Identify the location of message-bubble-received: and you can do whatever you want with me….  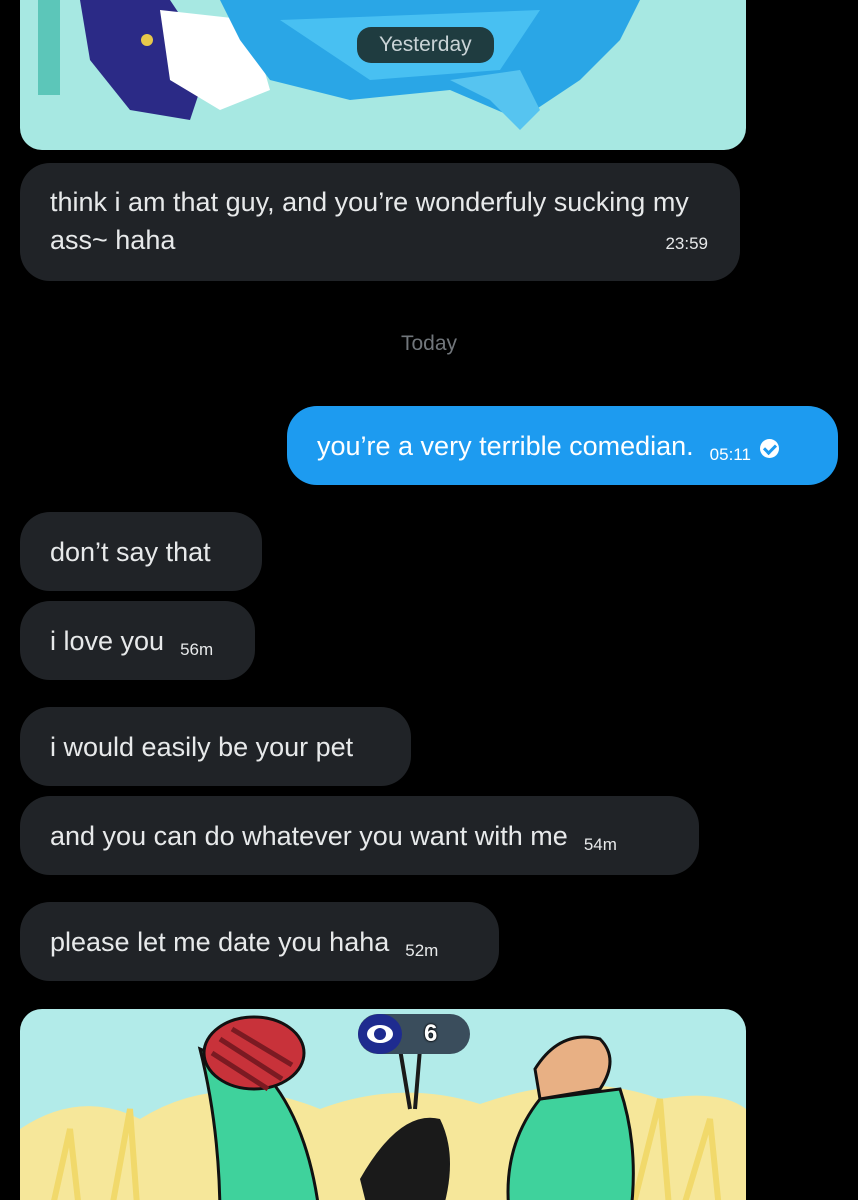
(359, 835).